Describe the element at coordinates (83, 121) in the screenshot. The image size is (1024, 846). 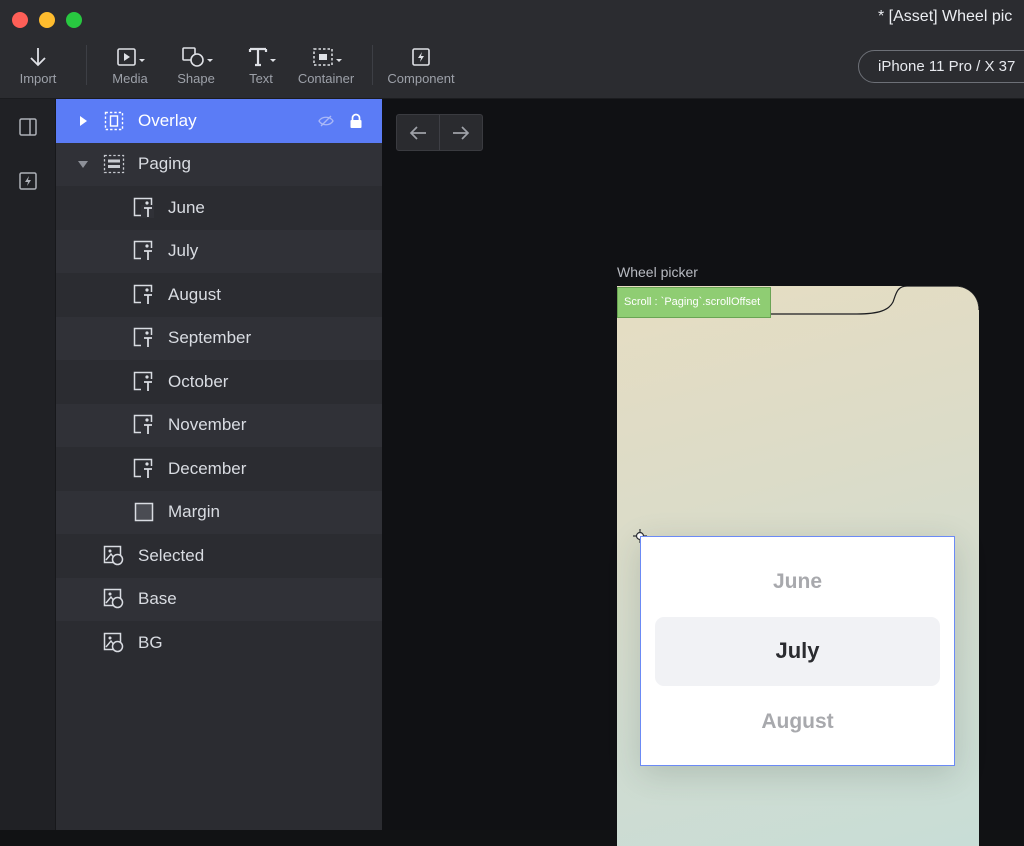
I see `expand-triangle-icon` at that location.